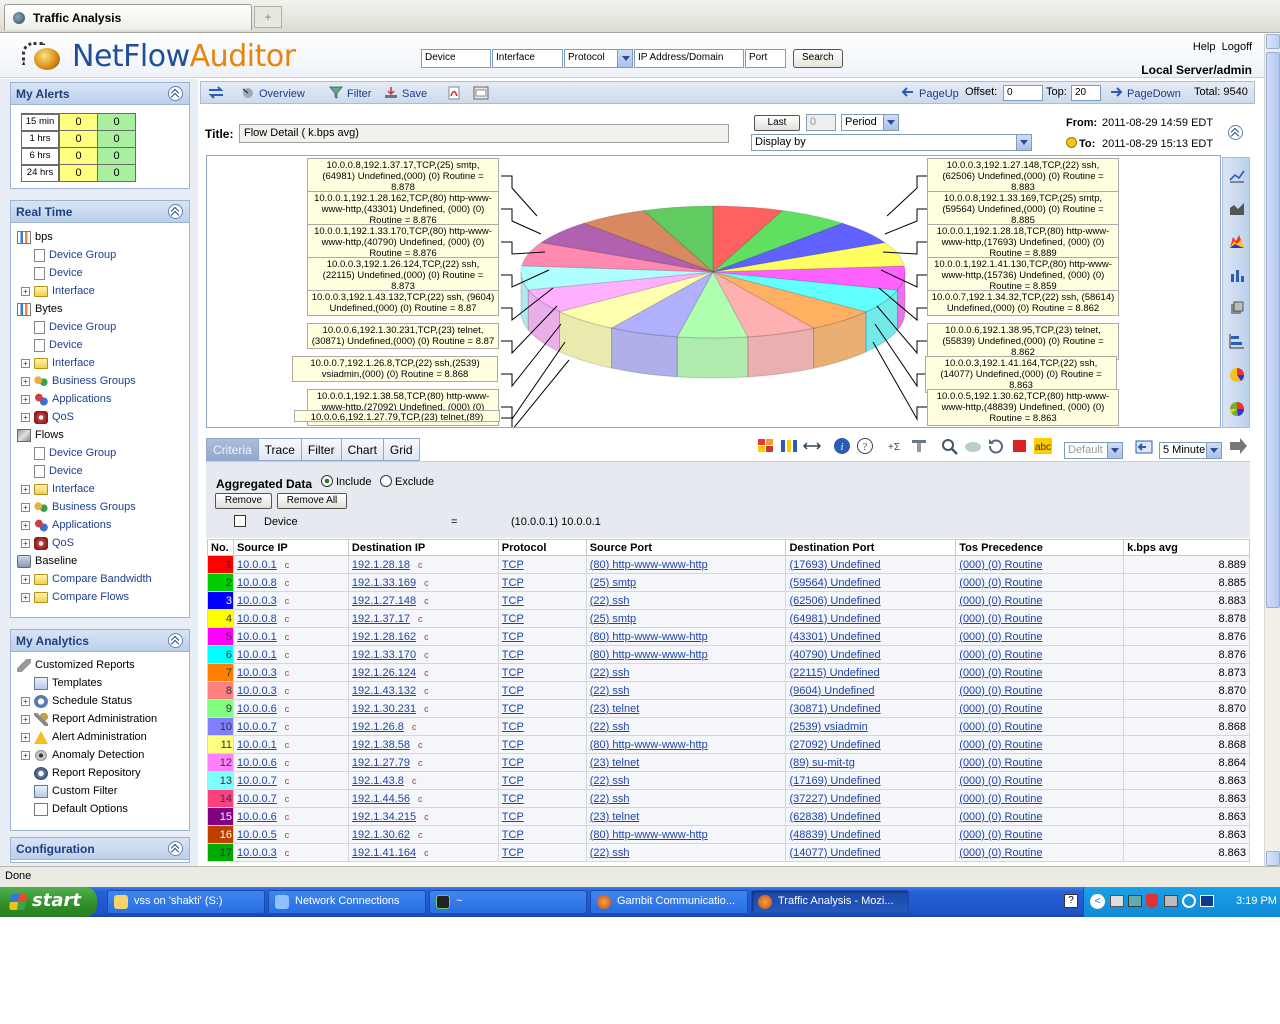 Image resolution: width=1280 pixels, height=1024 pixels. What do you see at coordinates (240, 521) in the screenshot?
I see `criteria-checkbox` at bounding box center [240, 521].